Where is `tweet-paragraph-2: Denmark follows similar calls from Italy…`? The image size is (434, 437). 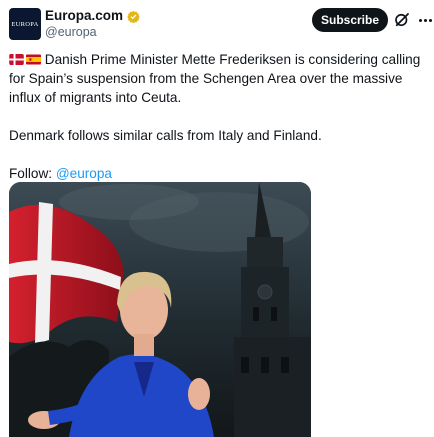 tweet-paragraph-2: Denmark follows similar calls from Italy… is located at coordinates (165, 135).